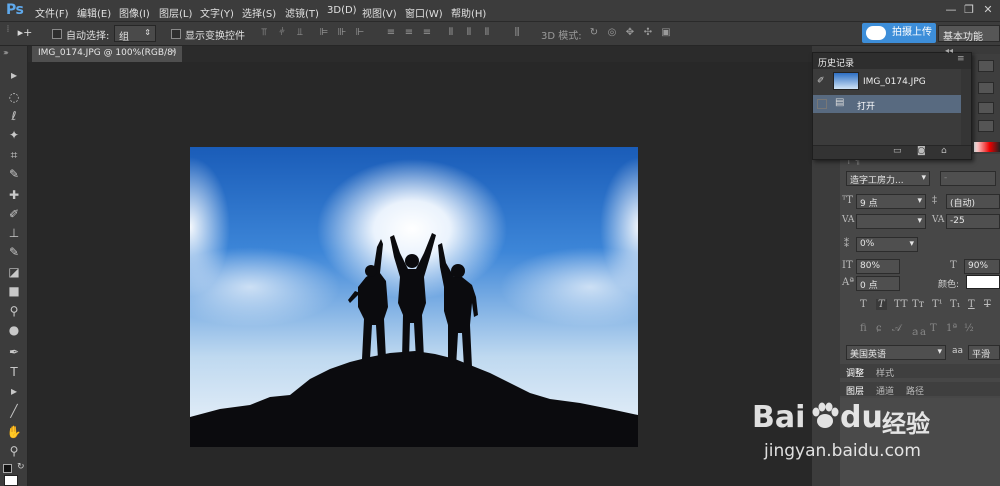 The image size is (1000, 486). What do you see at coordinates (988, 10) in the screenshot?
I see `close-button: ✕` at bounding box center [988, 10].